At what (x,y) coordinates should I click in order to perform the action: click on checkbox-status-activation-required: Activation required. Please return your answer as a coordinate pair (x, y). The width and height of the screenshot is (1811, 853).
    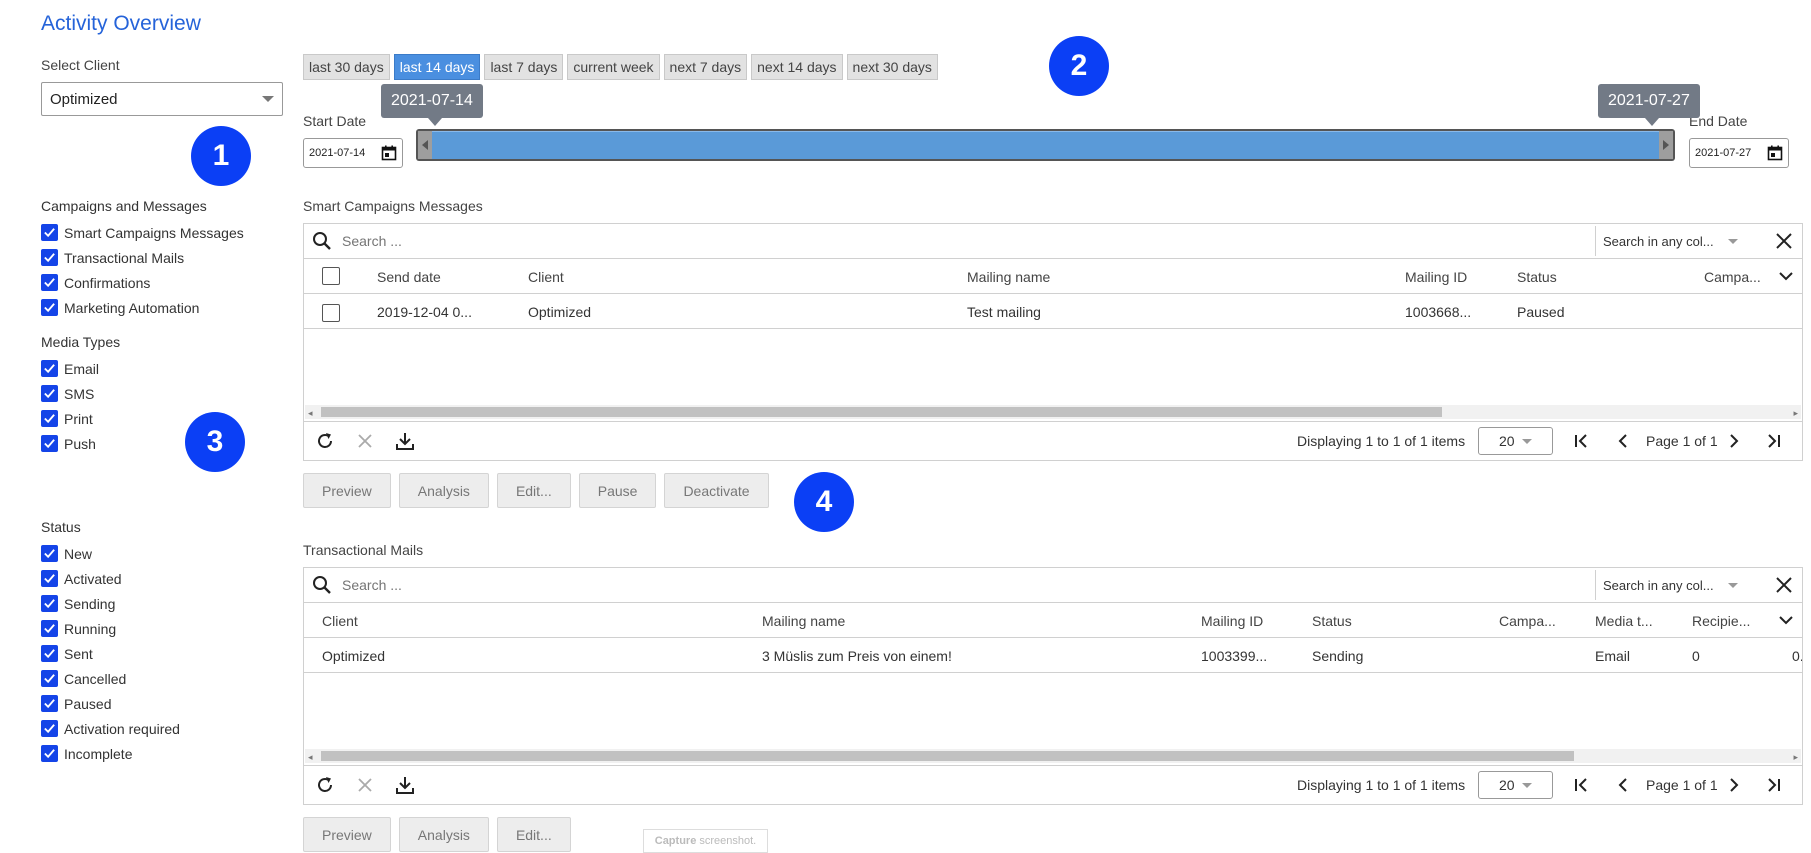
    Looking at the image, I should click on (110, 728).